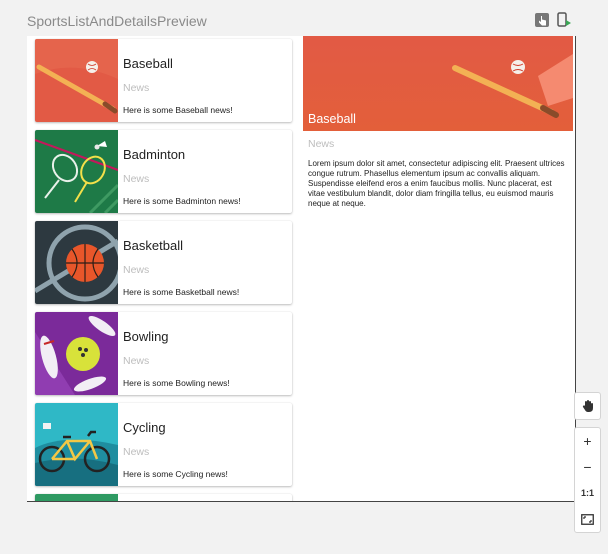  I want to click on zoom-in-button: +, so click(587, 441).